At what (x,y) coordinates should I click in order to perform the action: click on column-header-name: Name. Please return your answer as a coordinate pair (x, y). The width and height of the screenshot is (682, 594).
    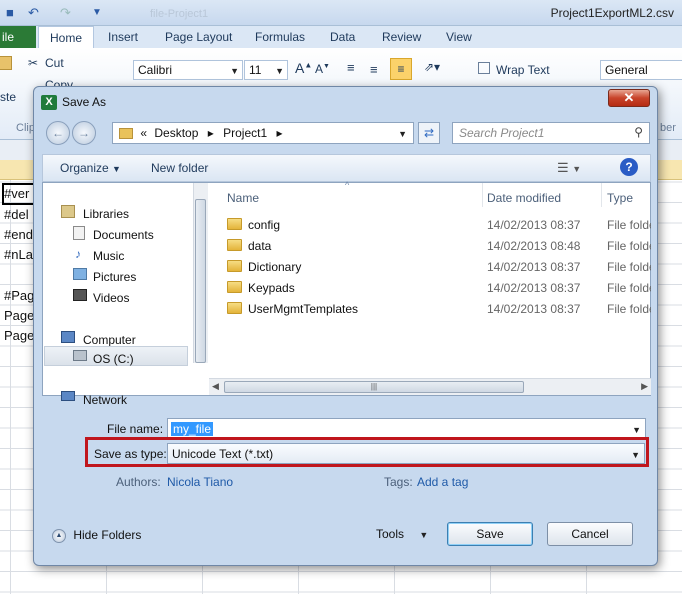
    Looking at the image, I should click on (243, 198).